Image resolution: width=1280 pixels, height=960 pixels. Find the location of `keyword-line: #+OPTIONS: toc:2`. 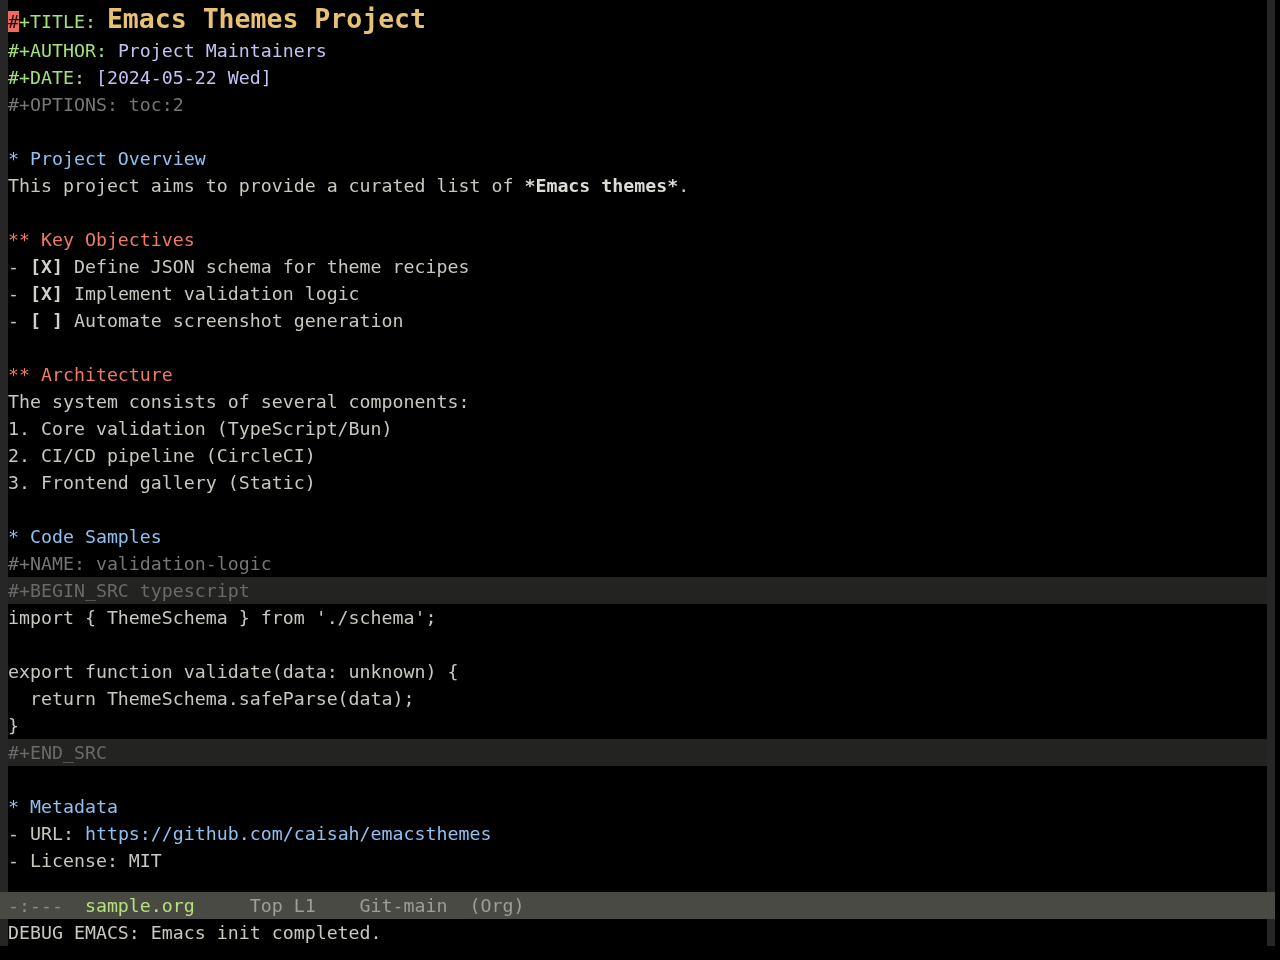

keyword-line: #+OPTIONS: toc:2 is located at coordinates (96, 104).